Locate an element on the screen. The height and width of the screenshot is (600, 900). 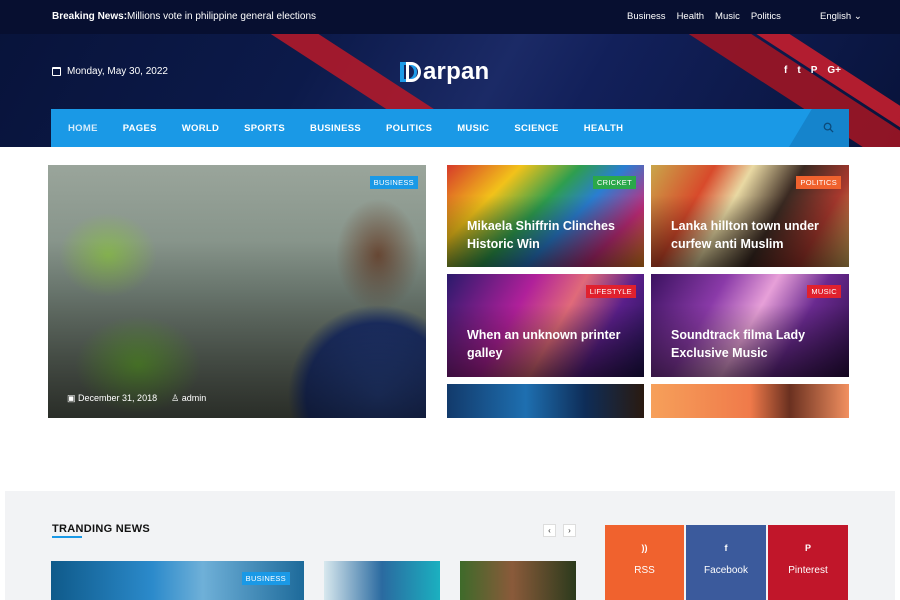
category-badge: LIFESTYLE is located at coordinates (610, 291).